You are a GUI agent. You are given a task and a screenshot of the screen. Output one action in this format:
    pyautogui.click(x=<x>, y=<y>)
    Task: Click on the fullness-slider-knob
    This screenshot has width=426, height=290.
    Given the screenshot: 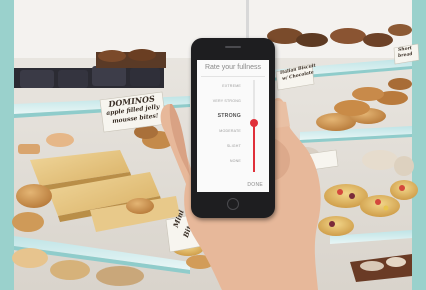 What is the action you would take?
    pyautogui.click(x=254, y=123)
    